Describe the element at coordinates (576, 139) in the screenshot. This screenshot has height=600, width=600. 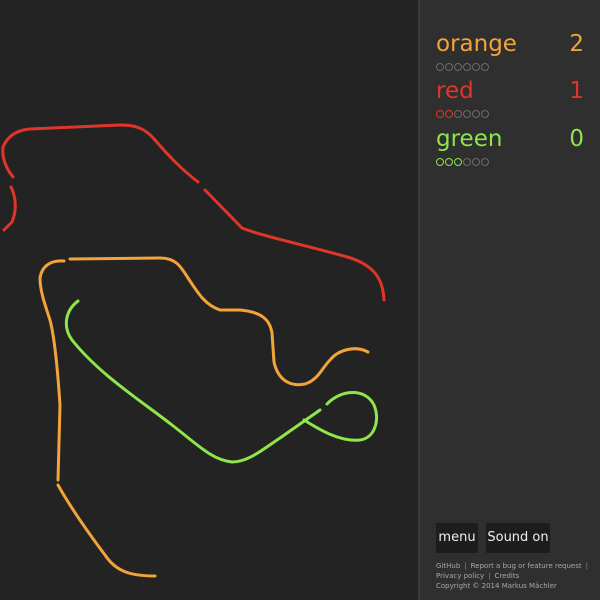
I see `player-score: 0` at that location.